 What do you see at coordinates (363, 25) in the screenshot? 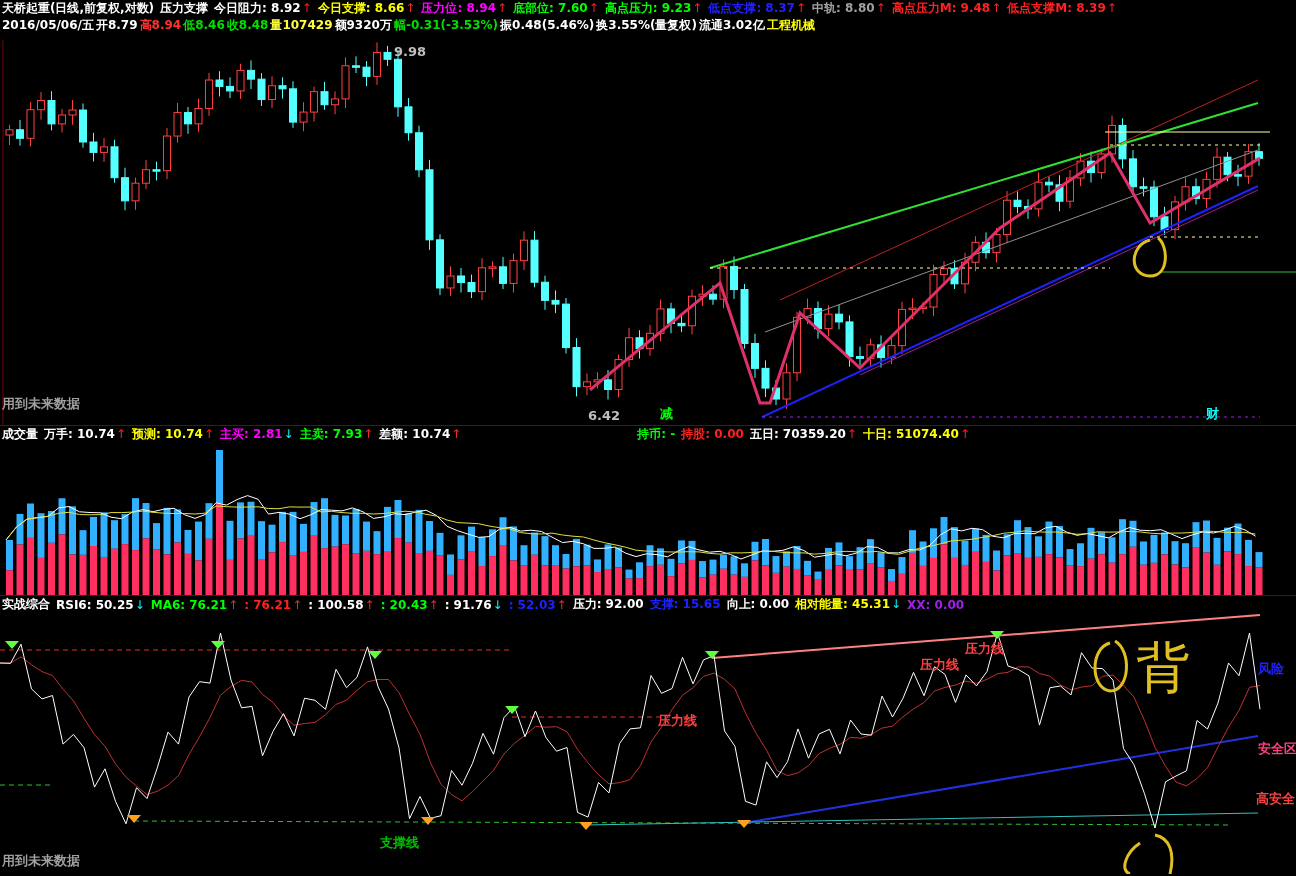
I see `quote-field: 额9320万` at bounding box center [363, 25].